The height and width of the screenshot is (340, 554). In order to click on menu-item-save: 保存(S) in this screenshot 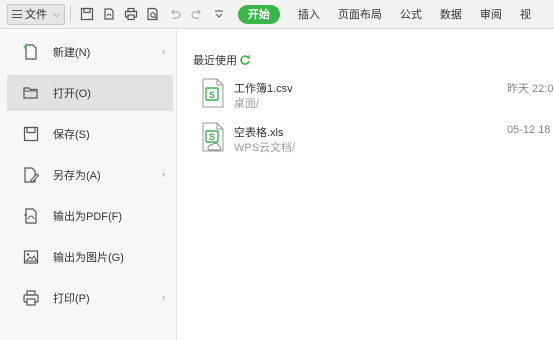, I will do `click(90, 134)`.